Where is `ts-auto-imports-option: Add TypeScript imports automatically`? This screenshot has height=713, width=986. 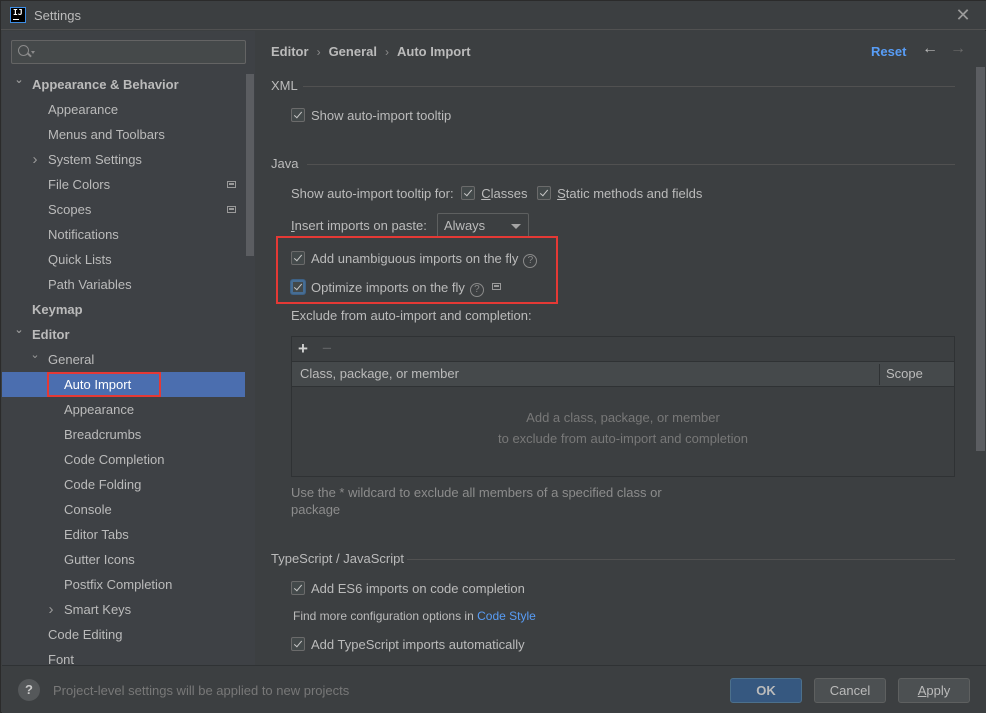 ts-auto-imports-option: Add TypeScript imports automatically is located at coordinates (408, 644).